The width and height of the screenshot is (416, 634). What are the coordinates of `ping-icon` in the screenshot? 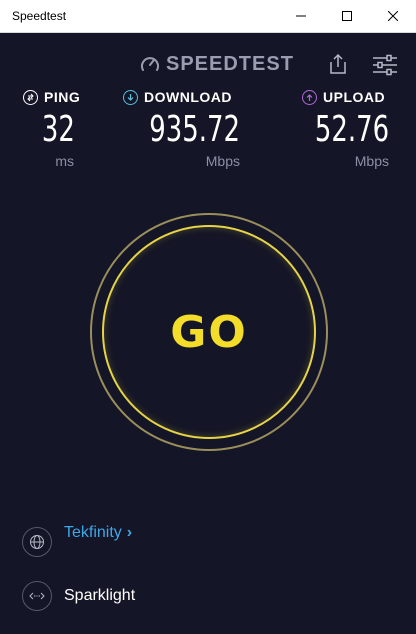 It's located at (30, 97).